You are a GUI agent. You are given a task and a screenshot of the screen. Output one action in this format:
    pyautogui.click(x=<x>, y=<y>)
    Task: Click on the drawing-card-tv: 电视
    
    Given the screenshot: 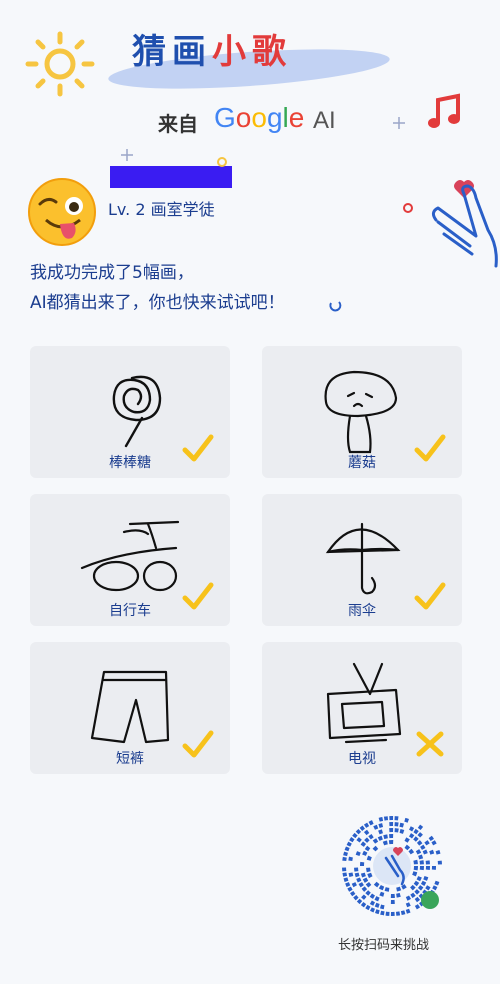 What is the action you would take?
    pyautogui.click(x=362, y=708)
    